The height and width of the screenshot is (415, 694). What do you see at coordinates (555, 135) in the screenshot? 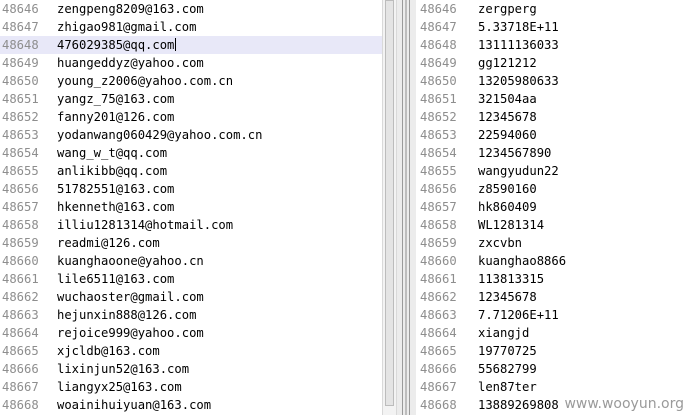
I see `editor-line: 48653 22594060` at bounding box center [555, 135].